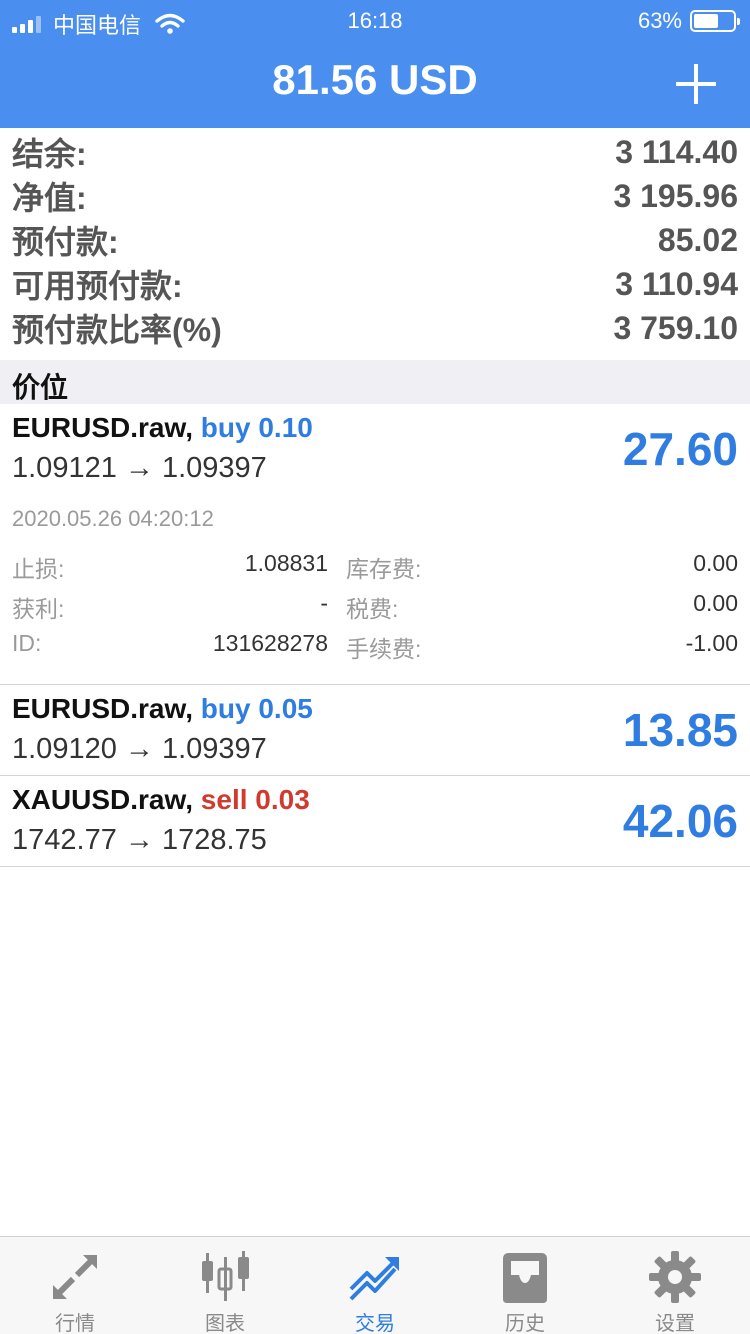 The height and width of the screenshot is (1334, 750). I want to click on summary-value: 85.02, so click(697, 239).